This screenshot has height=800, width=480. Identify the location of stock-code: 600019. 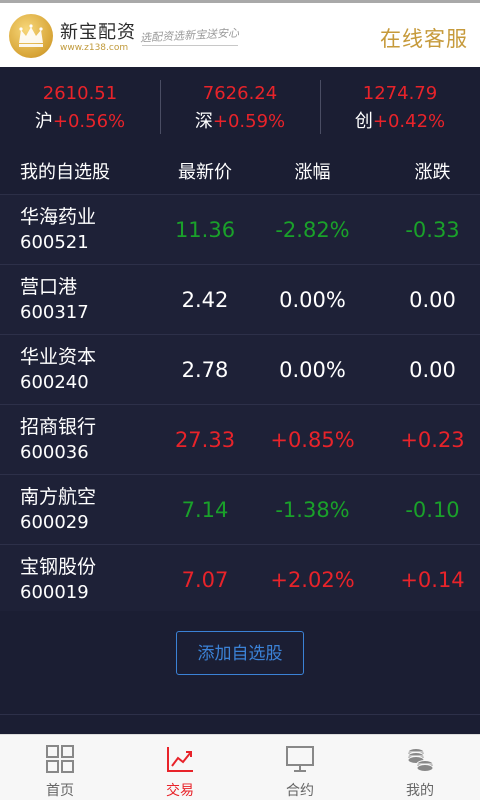
(54, 592).